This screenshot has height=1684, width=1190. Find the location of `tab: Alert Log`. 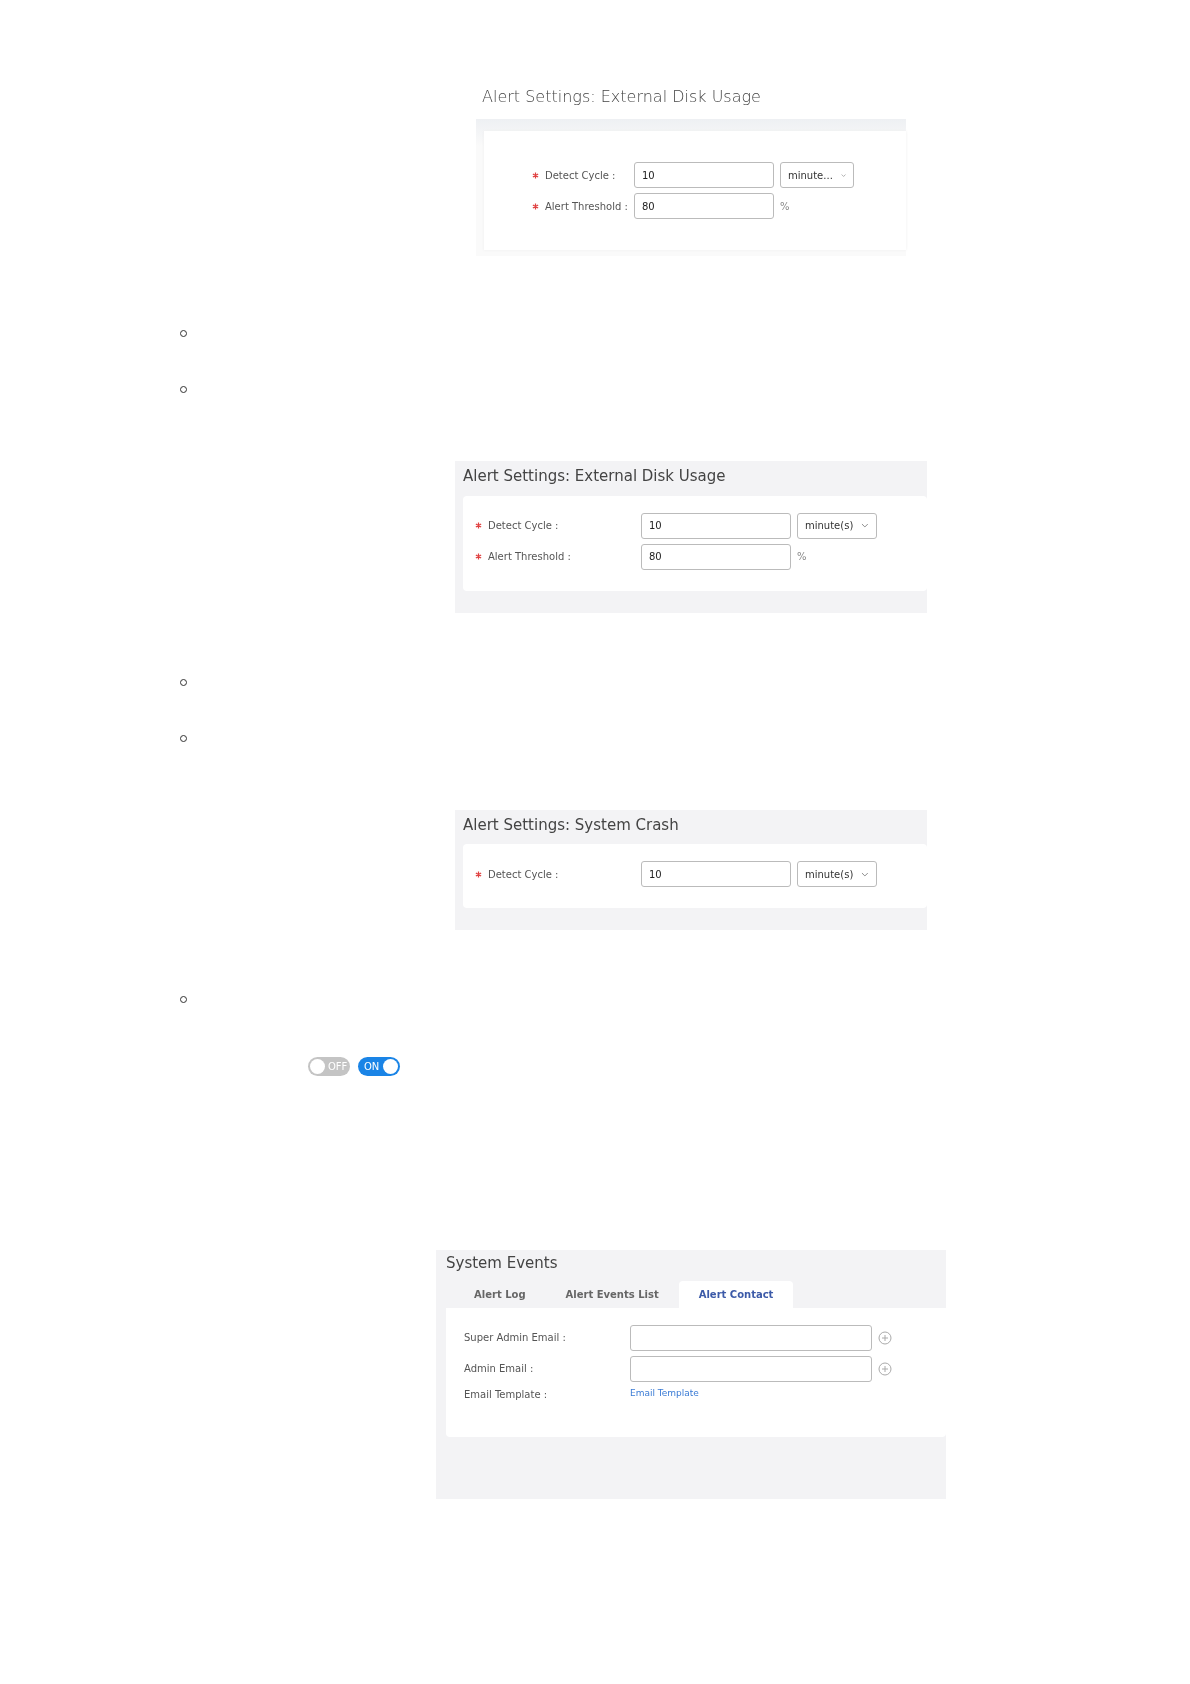

tab: Alert Log is located at coordinates (500, 1294).